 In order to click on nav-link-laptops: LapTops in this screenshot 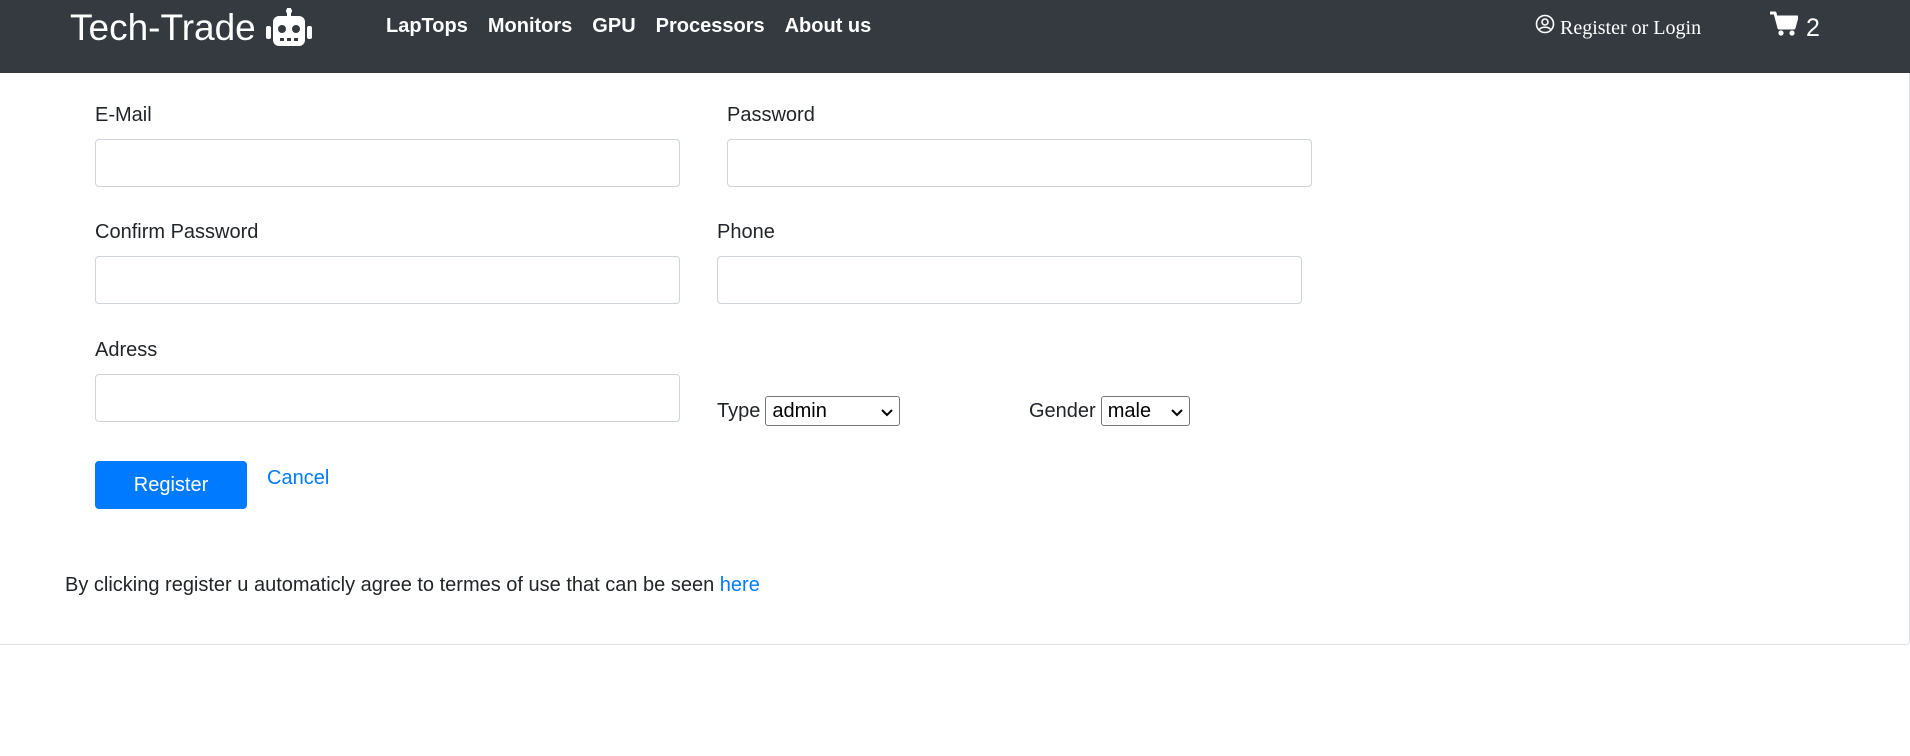, I will do `click(427, 26)`.